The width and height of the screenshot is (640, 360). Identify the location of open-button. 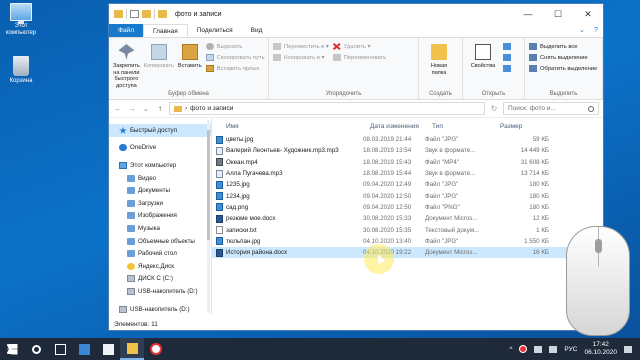
(507, 46).